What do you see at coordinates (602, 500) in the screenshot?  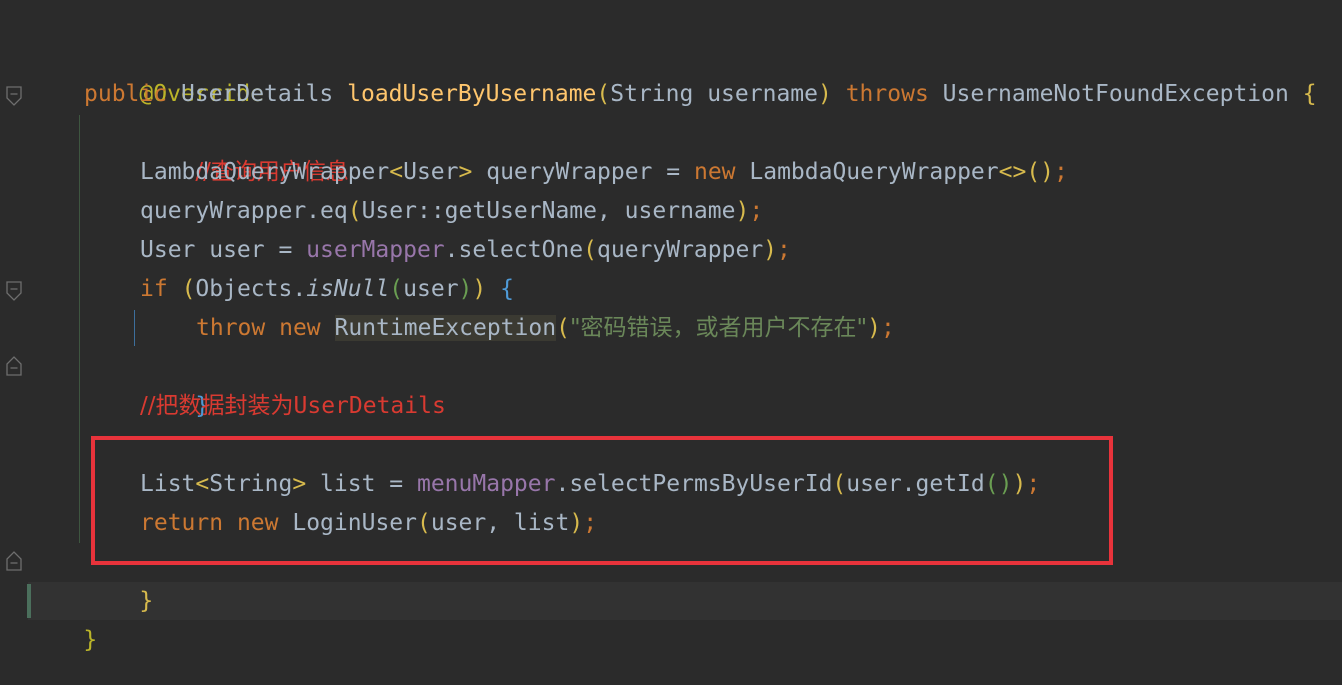 I see `highlight-annotation-box` at bounding box center [602, 500].